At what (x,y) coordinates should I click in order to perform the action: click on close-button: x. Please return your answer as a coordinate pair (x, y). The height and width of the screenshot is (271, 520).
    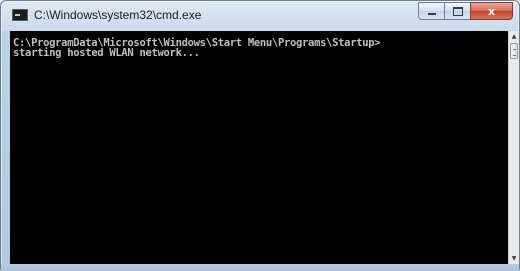
    Looking at the image, I should click on (491, 11).